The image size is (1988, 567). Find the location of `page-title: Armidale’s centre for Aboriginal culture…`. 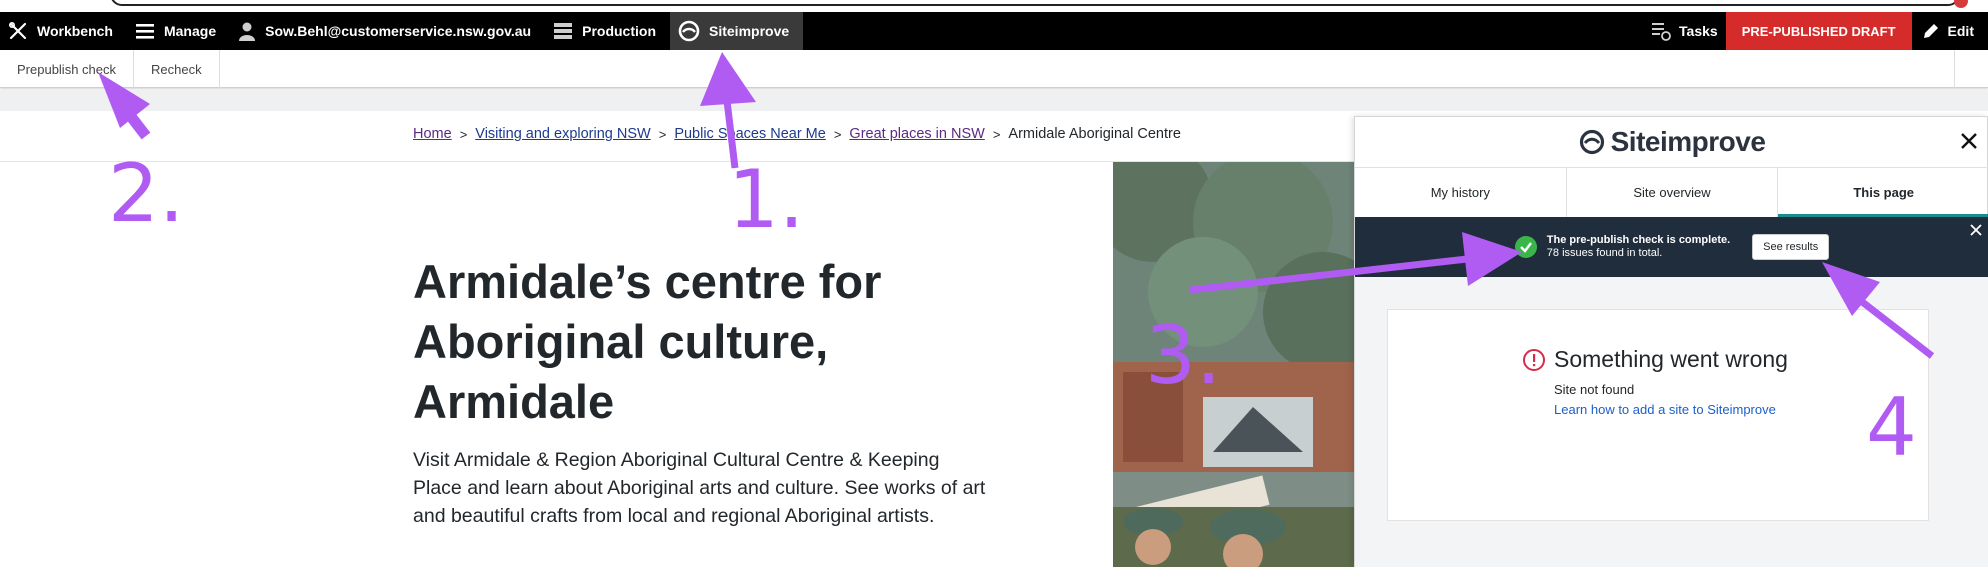

page-title: Armidale’s centre for Aboriginal culture… is located at coordinates (647, 341).